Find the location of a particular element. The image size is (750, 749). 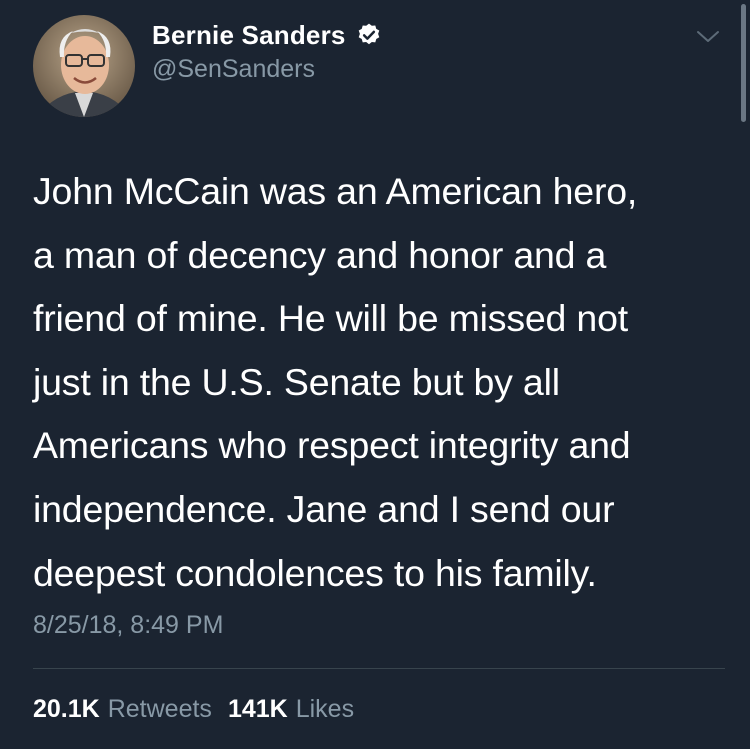

avatar is located at coordinates (84, 66).